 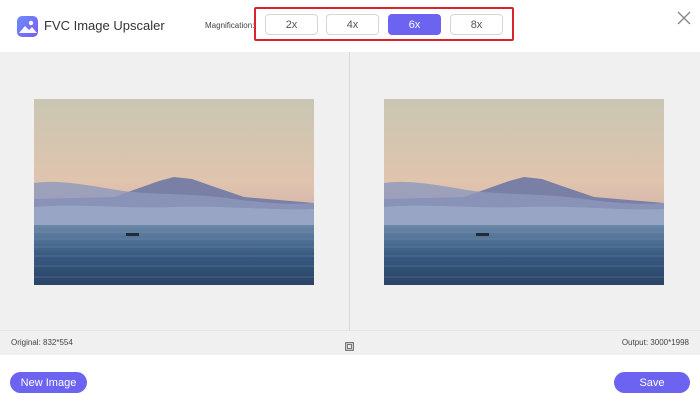 I want to click on magnification-label: Magnification:, so click(x=230, y=25).